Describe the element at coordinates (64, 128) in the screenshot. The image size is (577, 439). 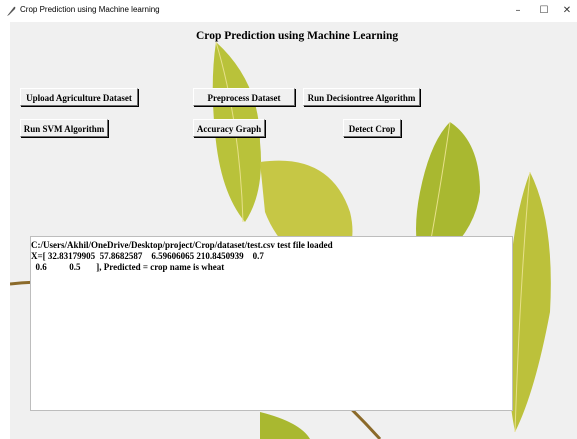
I see `run-svm-button: Run SVM Algorithm` at that location.